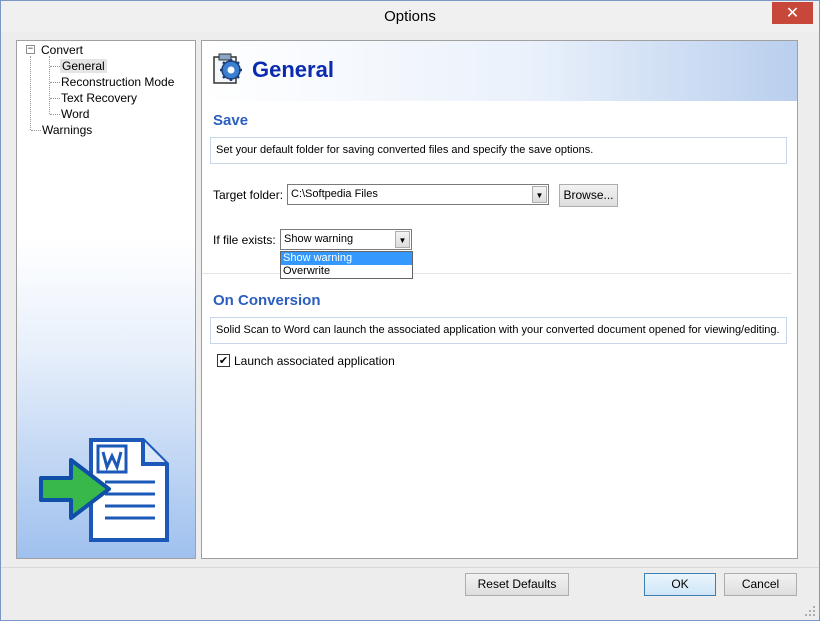  Describe the element at coordinates (499, 71) in the screenshot. I see `page-header: General` at that location.